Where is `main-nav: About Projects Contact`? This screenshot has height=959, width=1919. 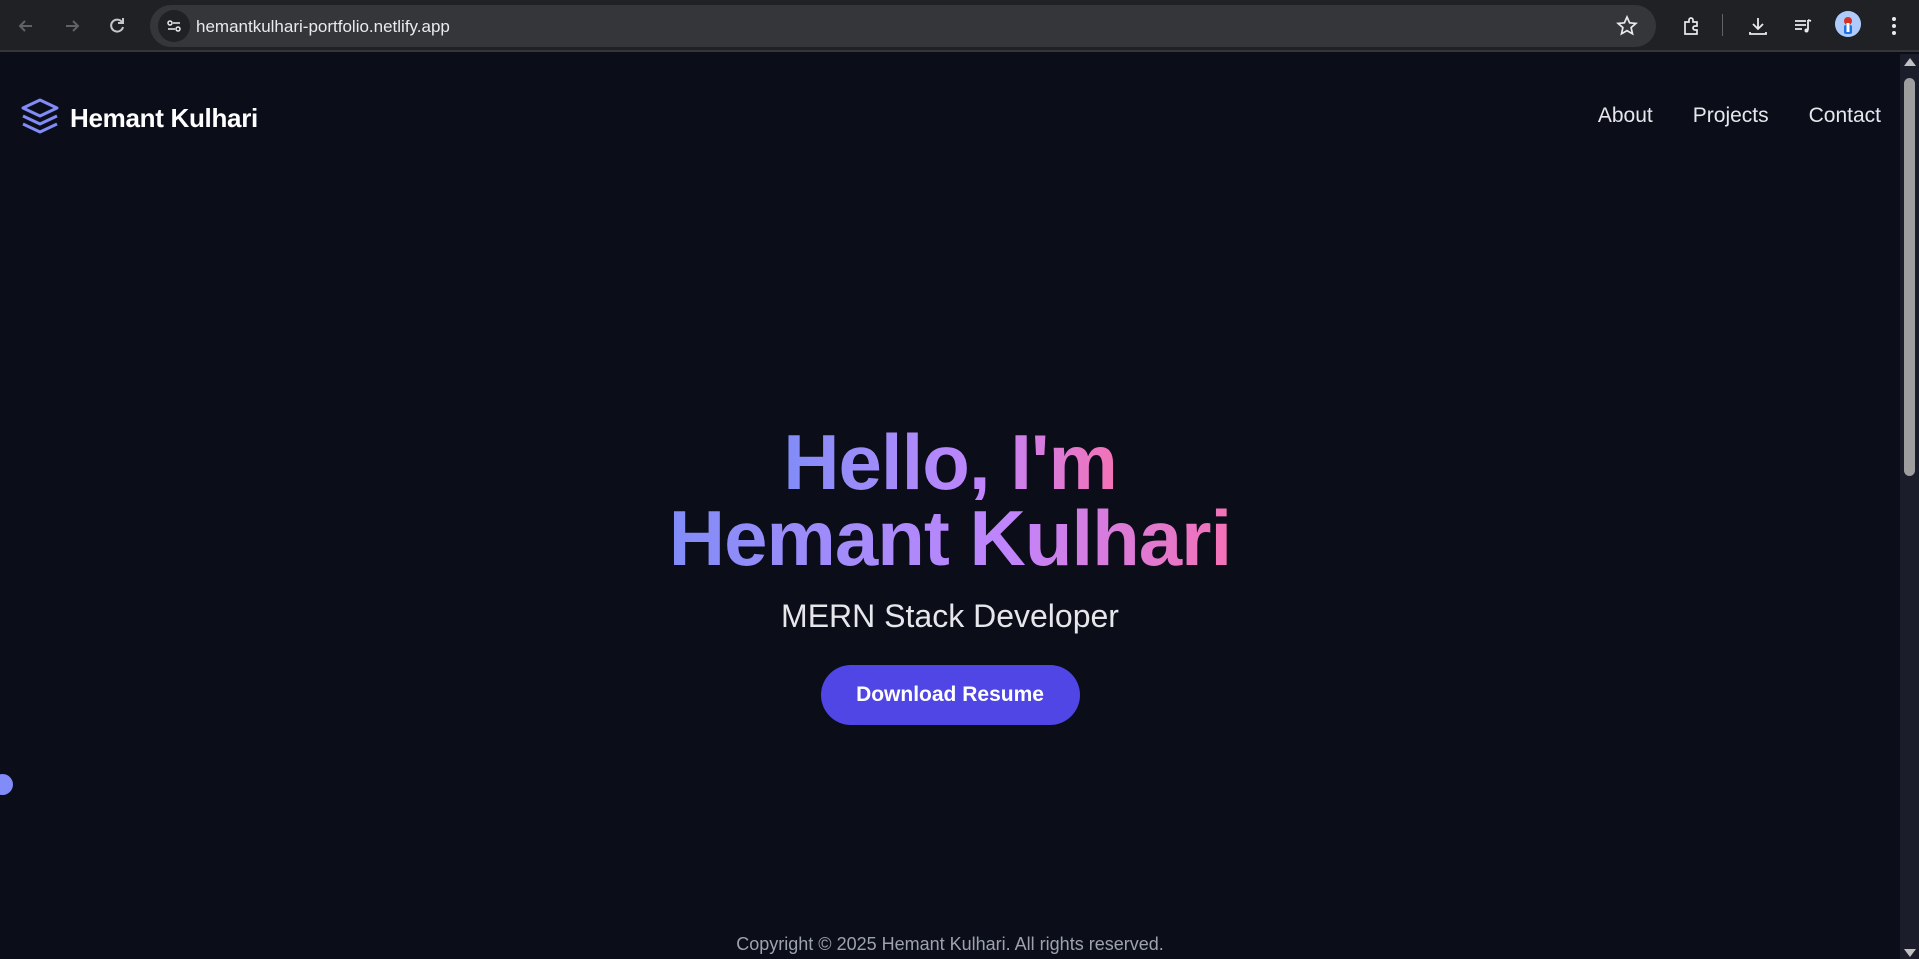 main-nav: About Projects Contact is located at coordinates (1739, 116).